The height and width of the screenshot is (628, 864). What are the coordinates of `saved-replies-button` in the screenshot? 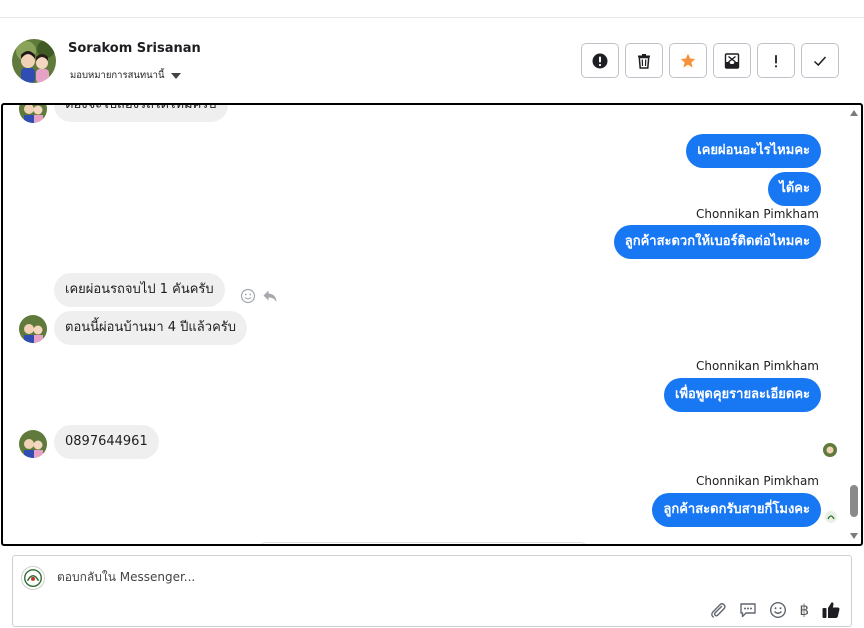 It's located at (748, 610).